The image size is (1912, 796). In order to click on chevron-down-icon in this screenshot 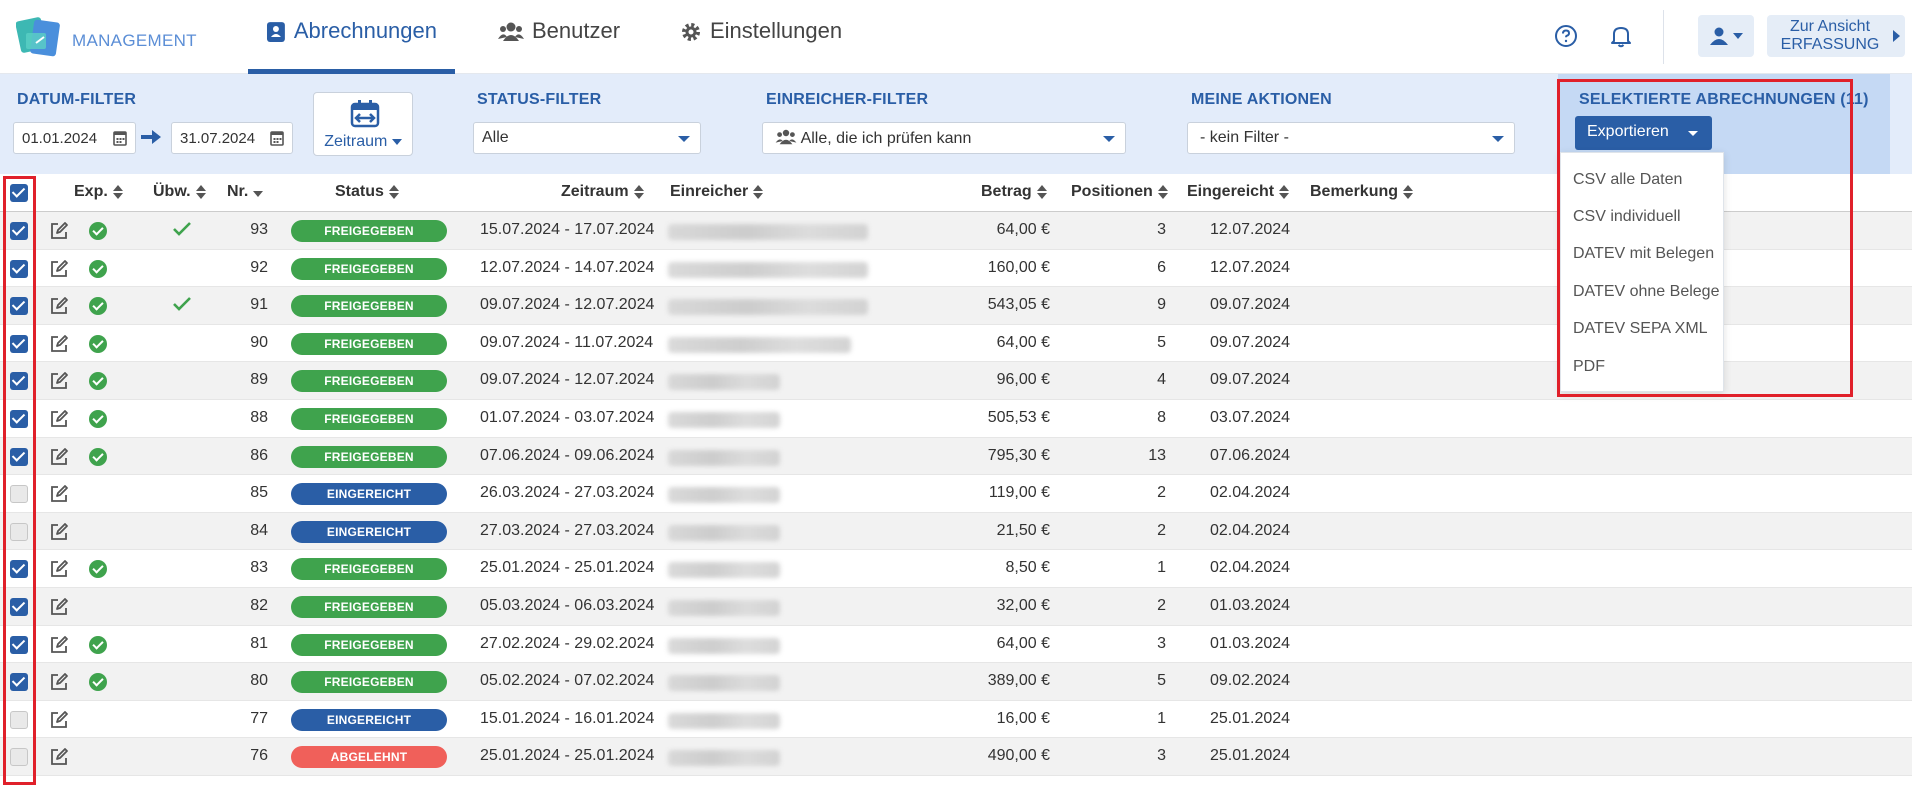, I will do `click(1738, 36)`.